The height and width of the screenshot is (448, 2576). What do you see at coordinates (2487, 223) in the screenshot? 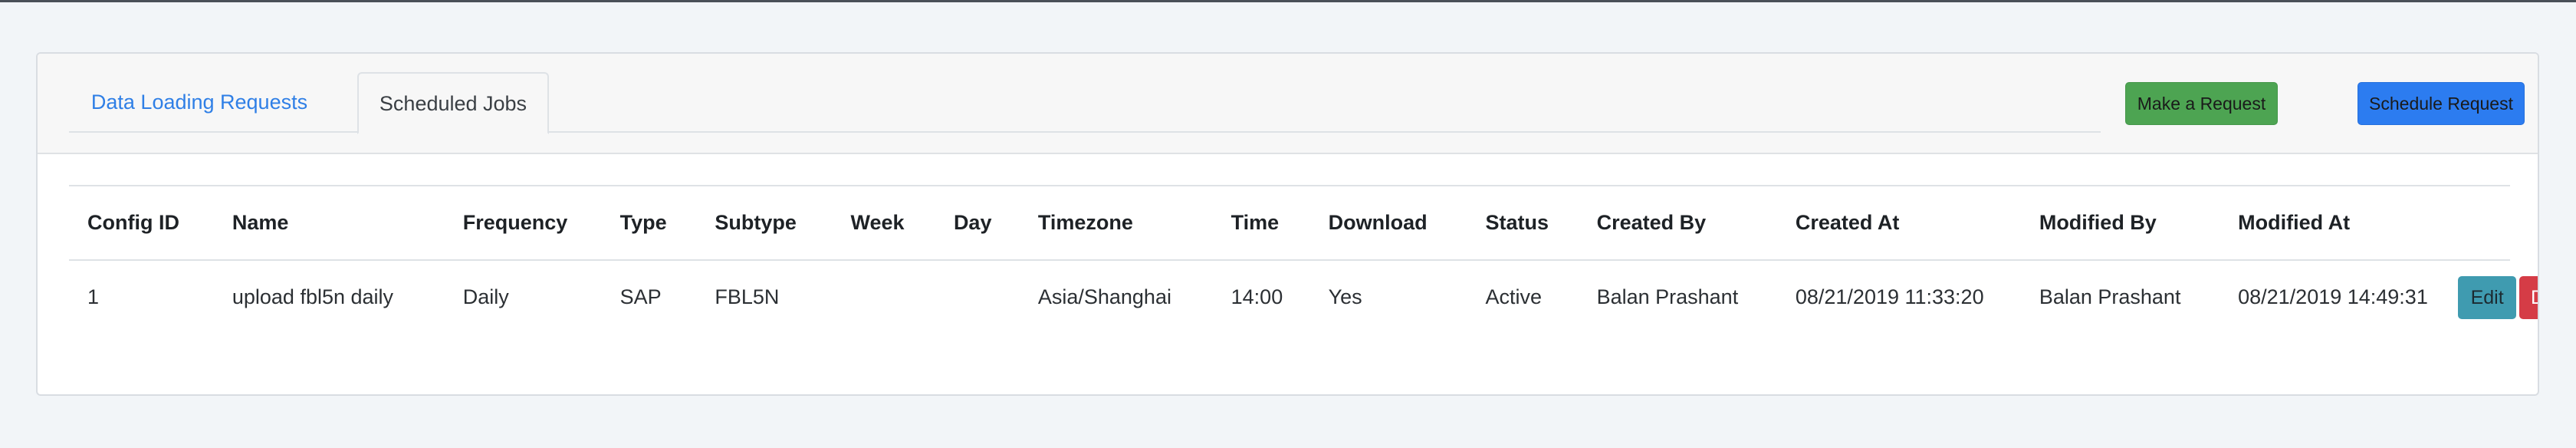
I see `col-header-actions` at bounding box center [2487, 223].